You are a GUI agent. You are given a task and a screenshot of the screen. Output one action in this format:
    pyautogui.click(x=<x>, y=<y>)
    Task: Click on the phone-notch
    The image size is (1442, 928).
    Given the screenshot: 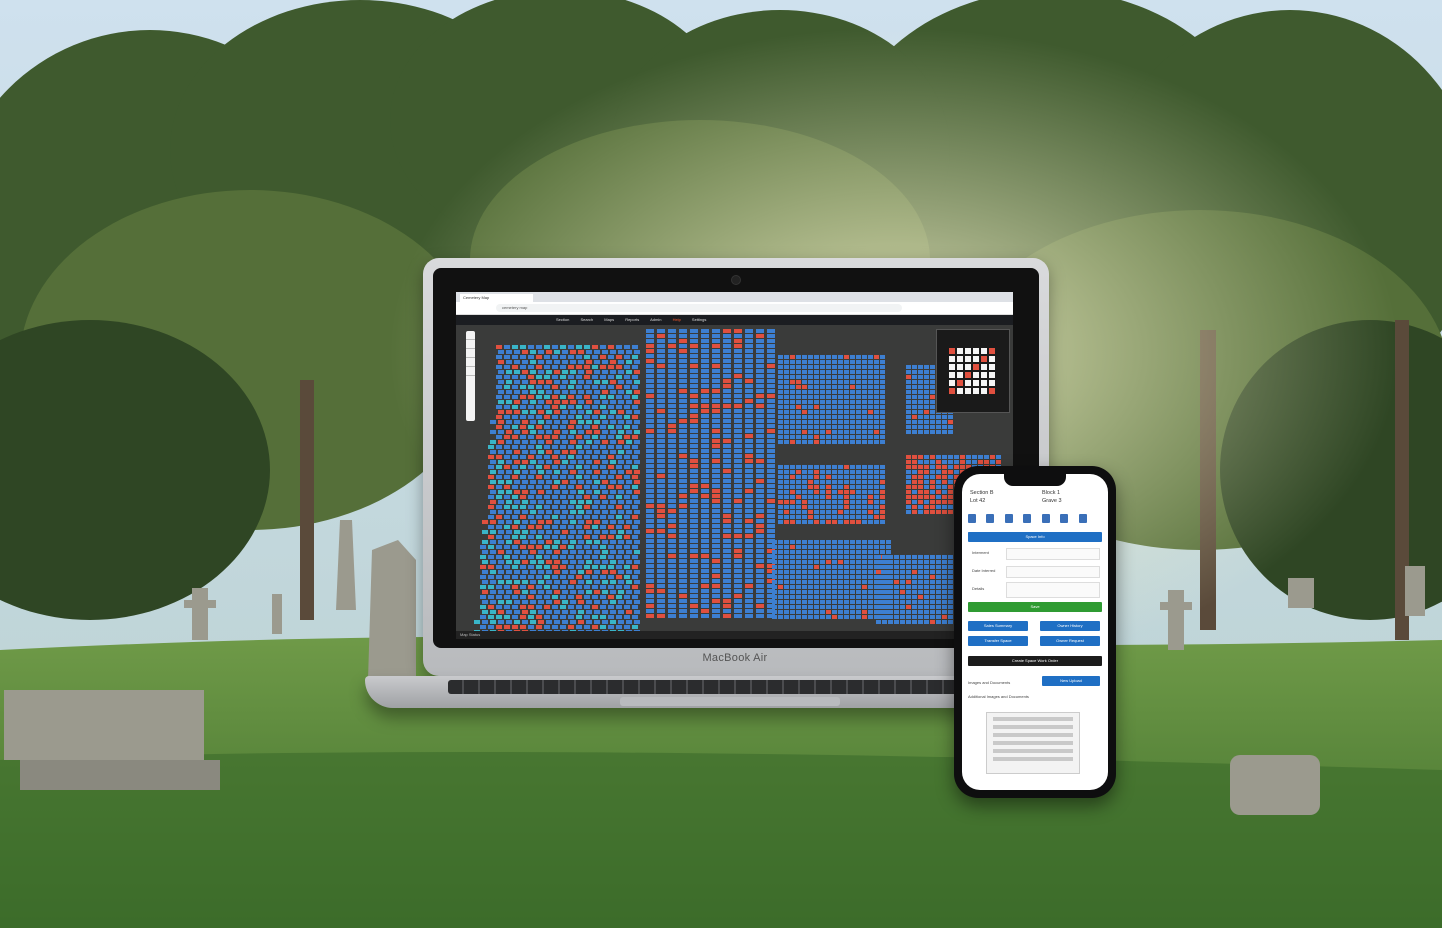 What is the action you would take?
    pyautogui.click(x=1035, y=480)
    